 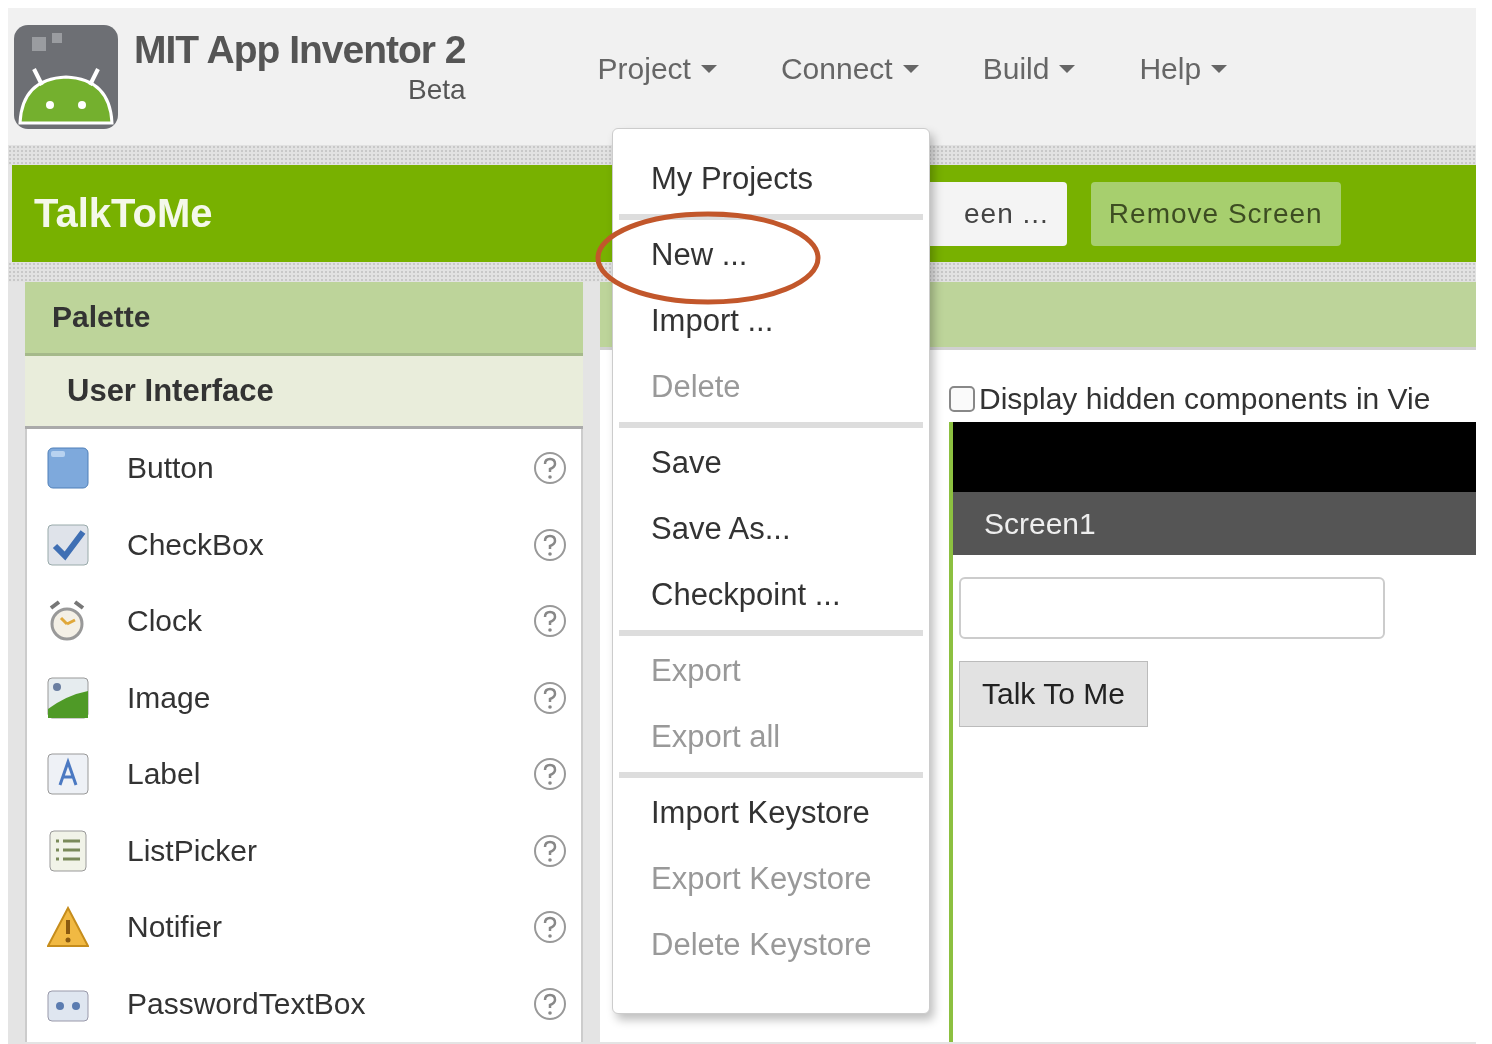 I want to click on button-icon, so click(x=68, y=468).